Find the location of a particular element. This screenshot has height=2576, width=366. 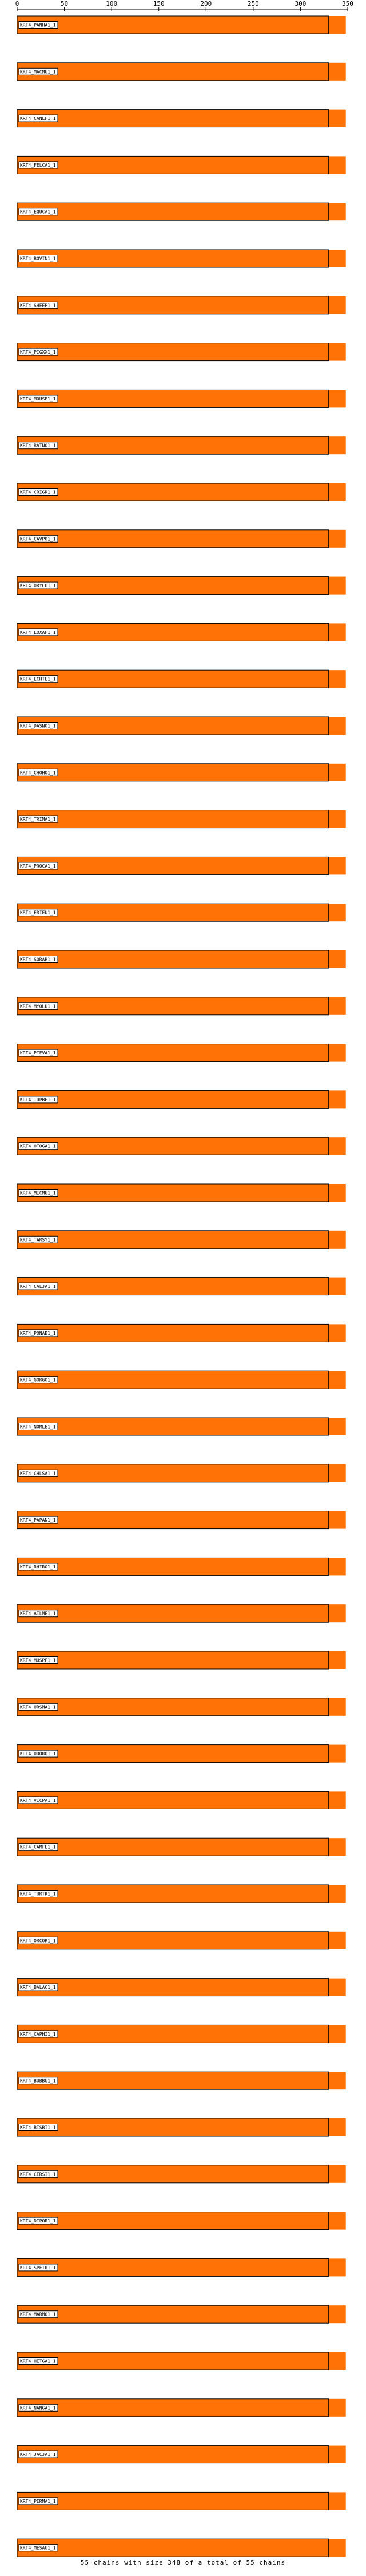

bar-label: KRT4_BISBI1_1 is located at coordinates (38, 2127).